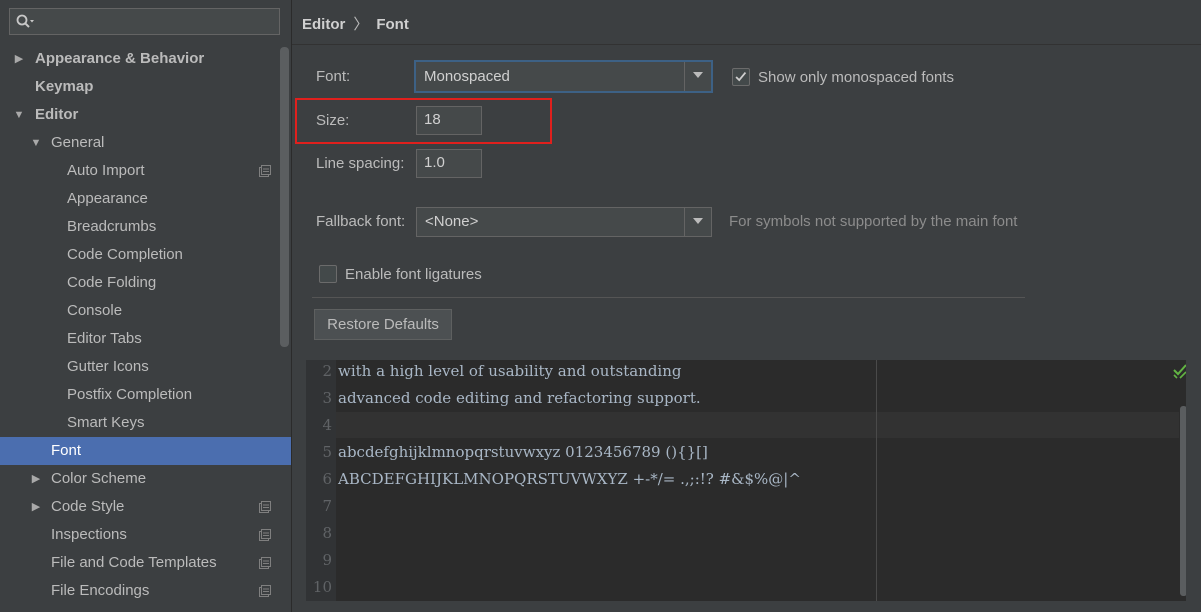 This screenshot has height=612, width=1201. What do you see at coordinates (563, 76) in the screenshot?
I see `font-combobox: Monospaced` at bounding box center [563, 76].